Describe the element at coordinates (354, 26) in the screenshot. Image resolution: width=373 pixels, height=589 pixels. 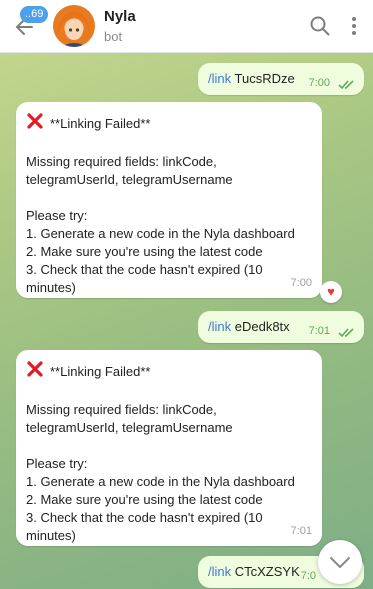
I see `more-options-icon` at that location.